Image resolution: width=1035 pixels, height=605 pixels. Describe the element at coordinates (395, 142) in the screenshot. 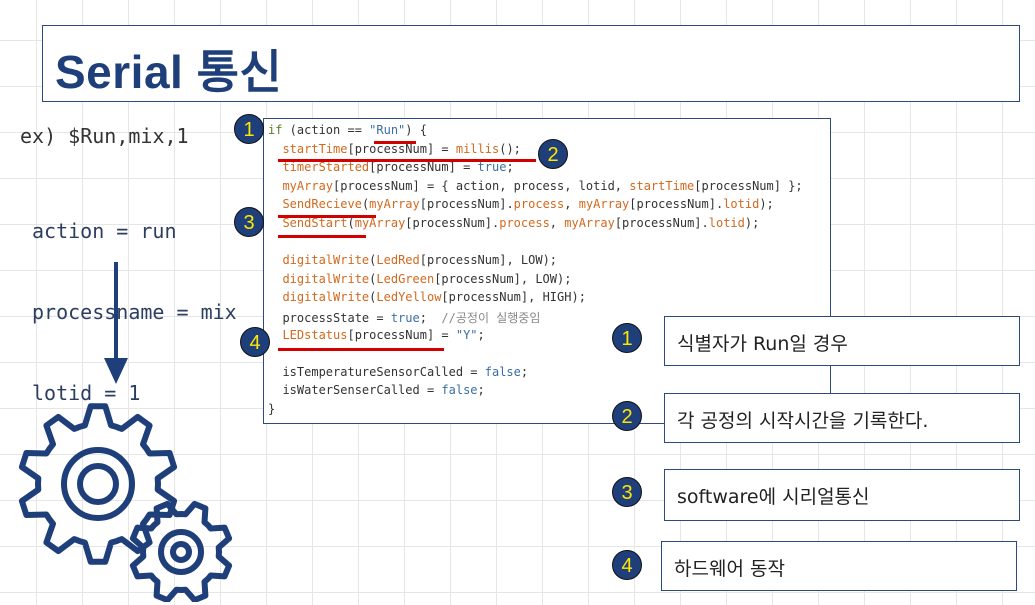

I see `underline-run` at that location.